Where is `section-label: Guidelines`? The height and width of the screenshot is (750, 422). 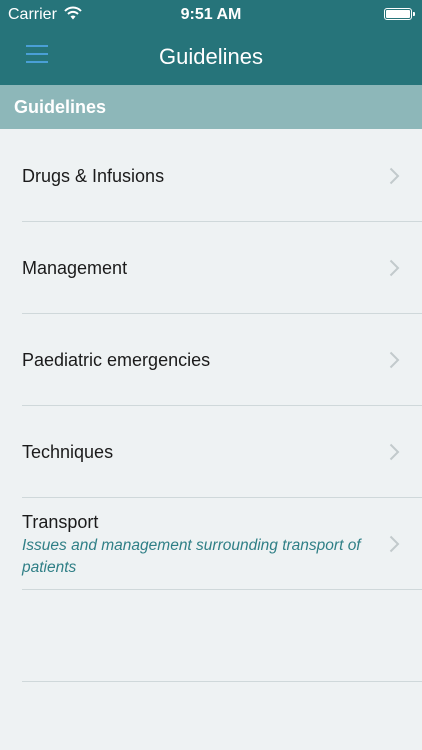
section-label: Guidelines is located at coordinates (60, 107).